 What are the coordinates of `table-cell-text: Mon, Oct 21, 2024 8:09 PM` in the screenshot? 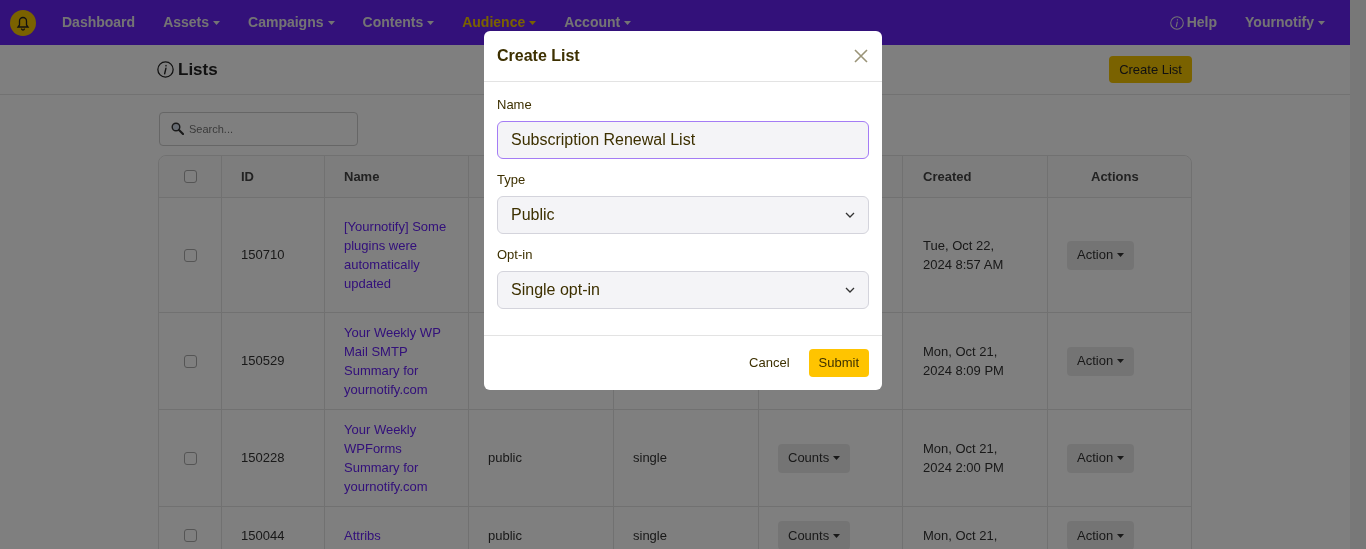 It's located at (964, 361).